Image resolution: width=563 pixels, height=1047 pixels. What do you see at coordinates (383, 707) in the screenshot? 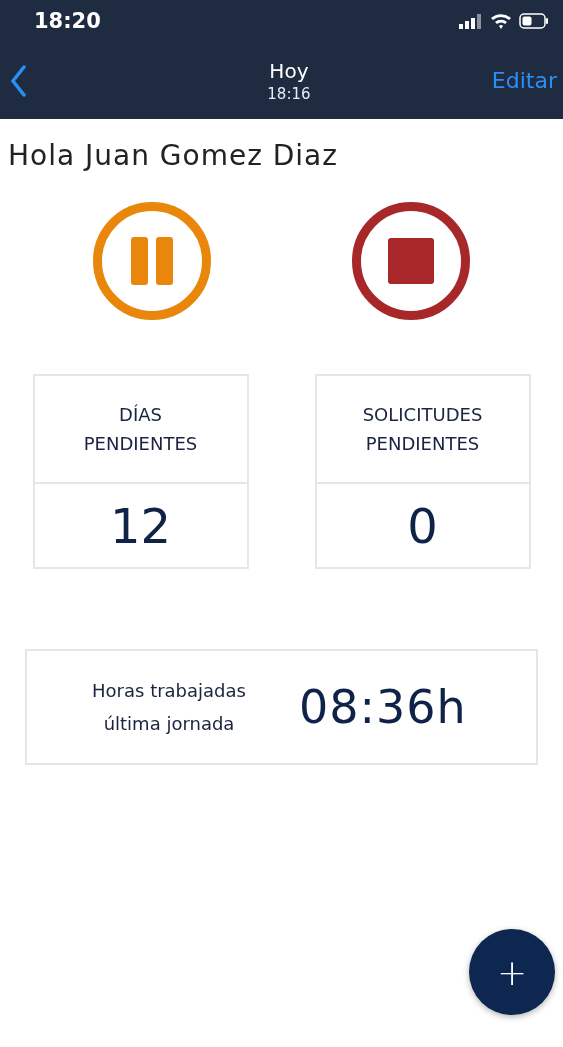
I see `hours-value: 08:36h` at bounding box center [383, 707].